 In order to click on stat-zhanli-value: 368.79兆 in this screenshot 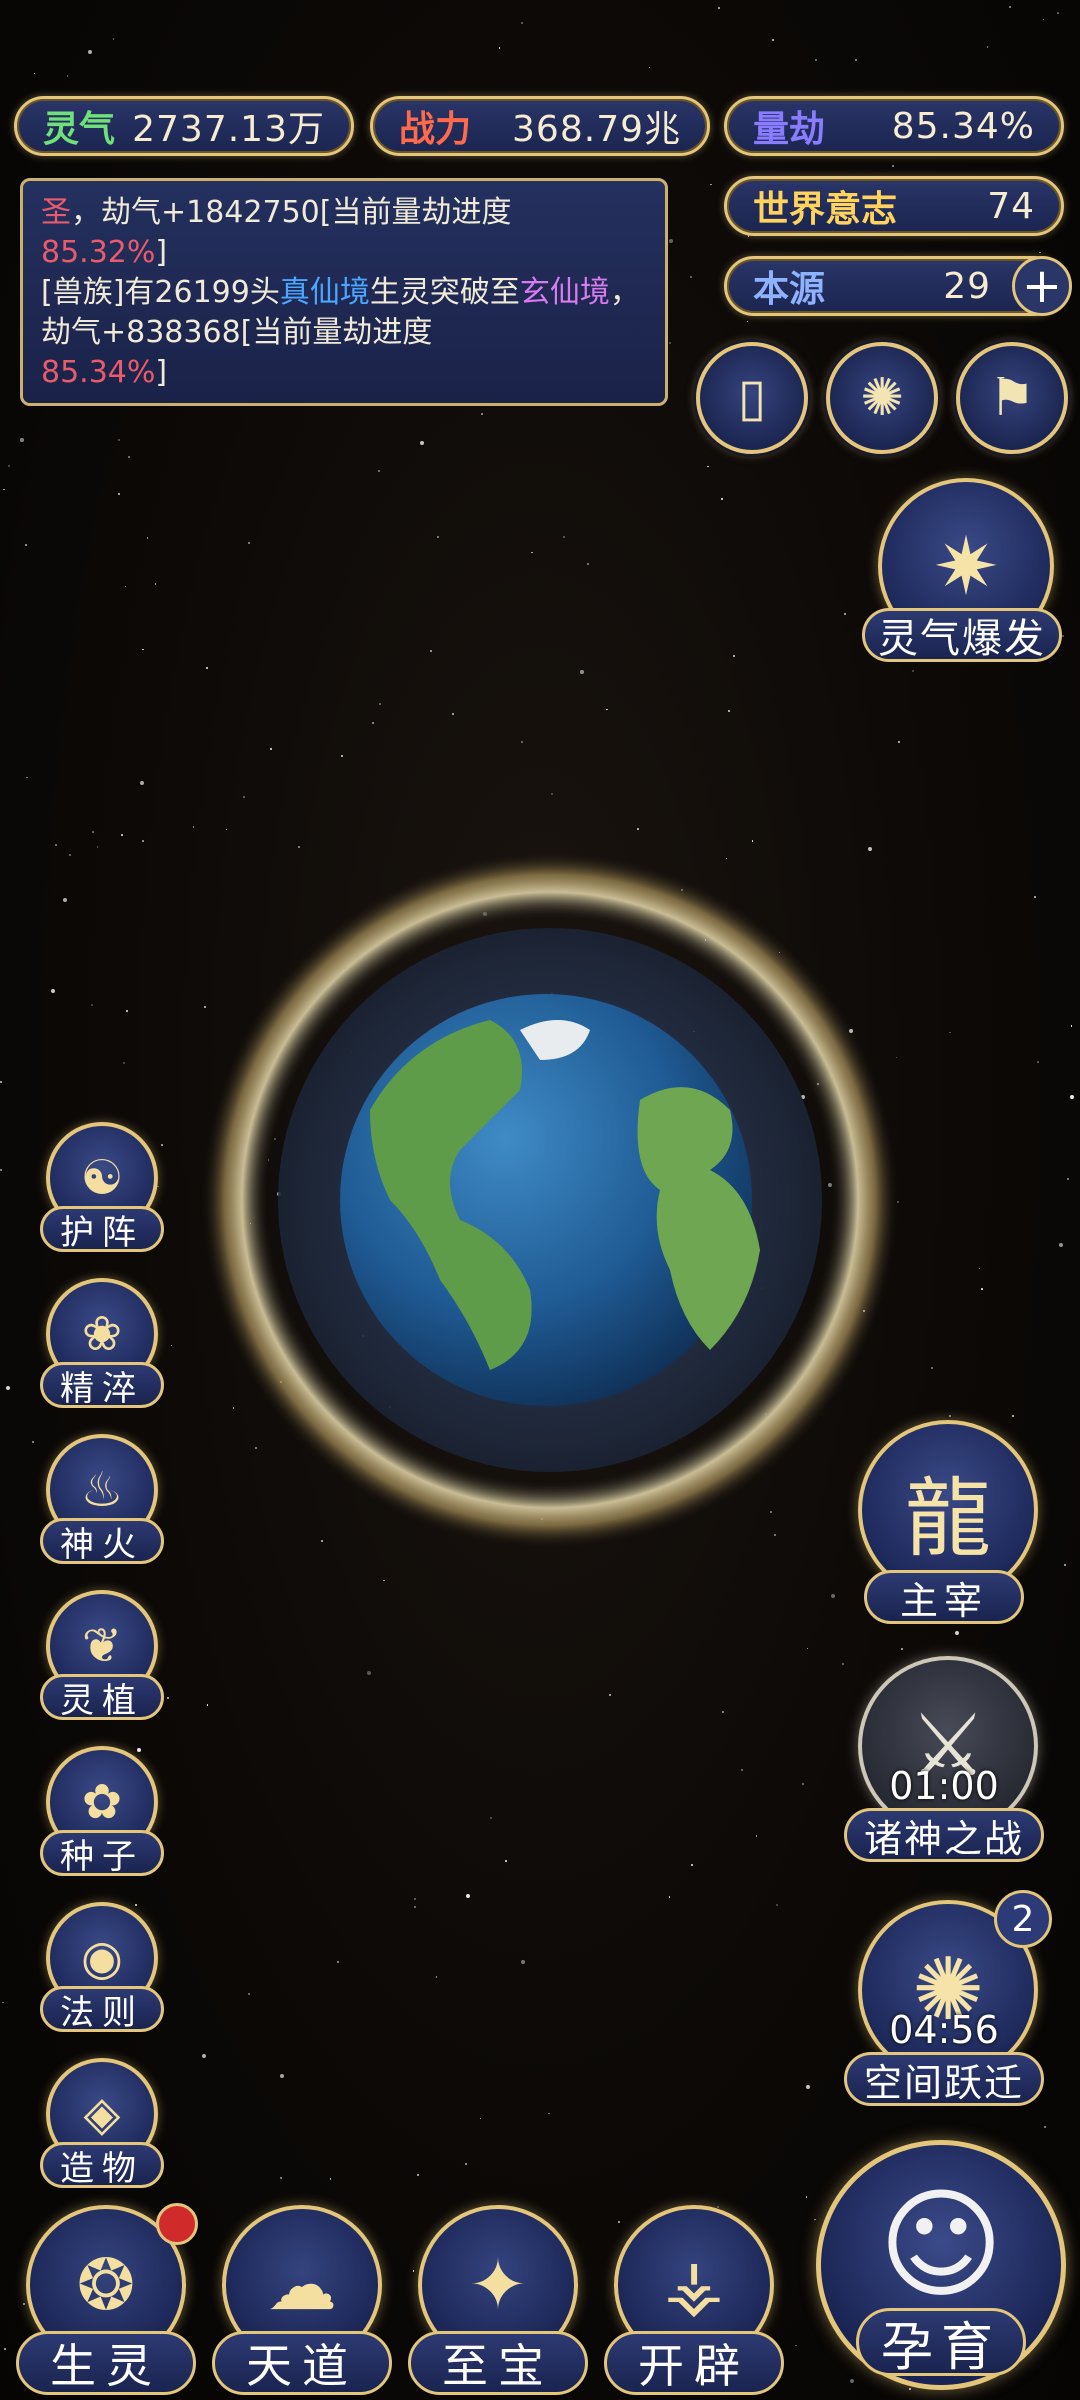, I will do `click(596, 129)`.